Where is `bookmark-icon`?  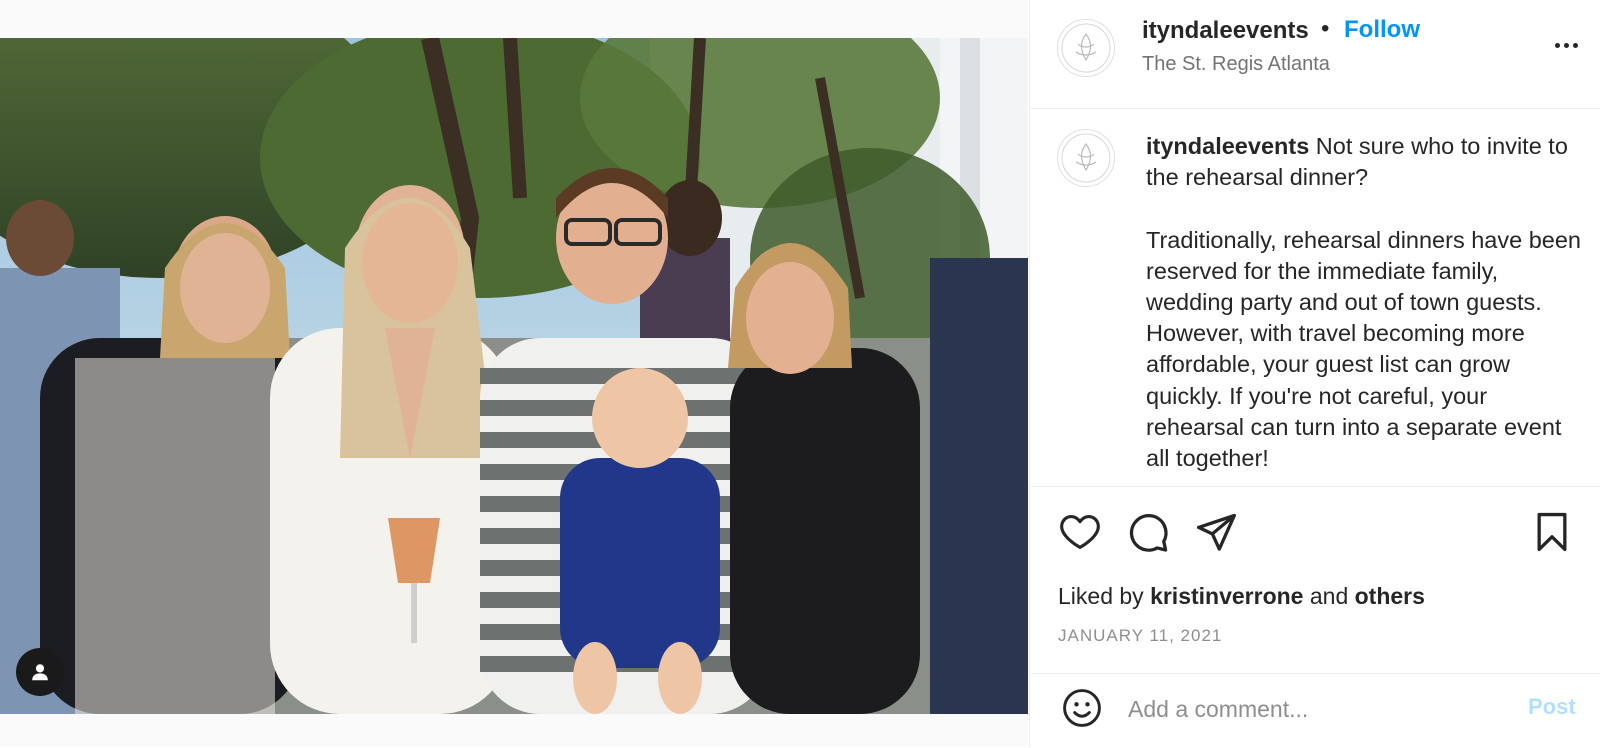
bookmark-icon is located at coordinates (1552, 532).